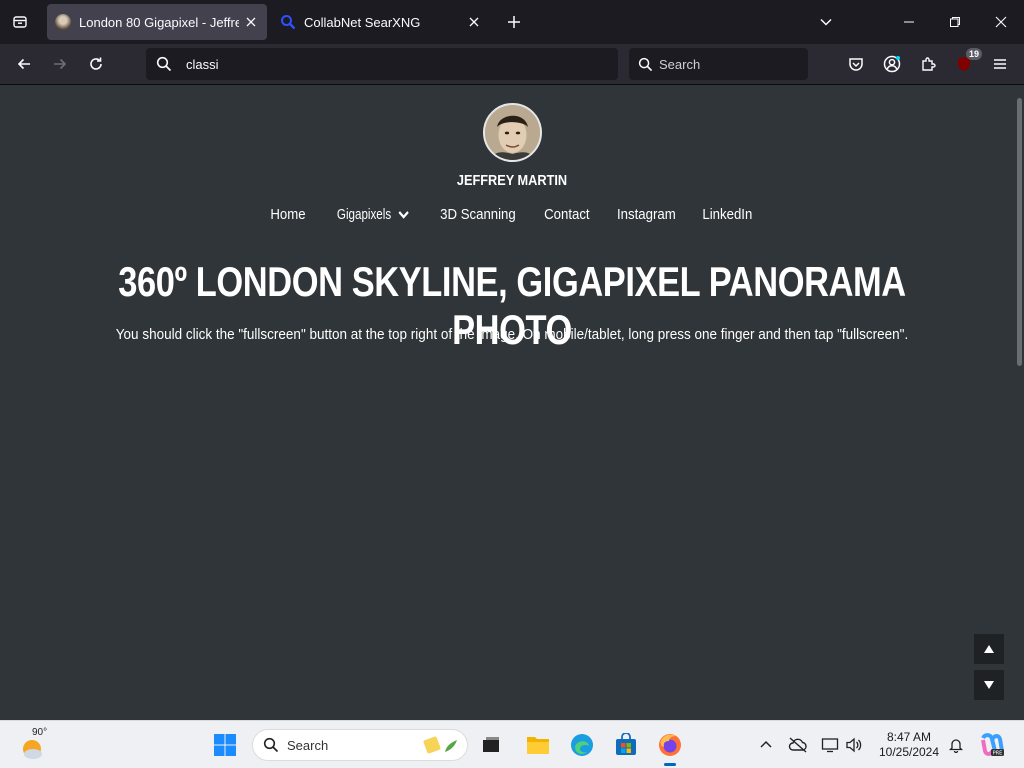 This screenshot has height=768, width=1024. I want to click on system-clock: 8:47 AM 10/25/2024, so click(909, 745).